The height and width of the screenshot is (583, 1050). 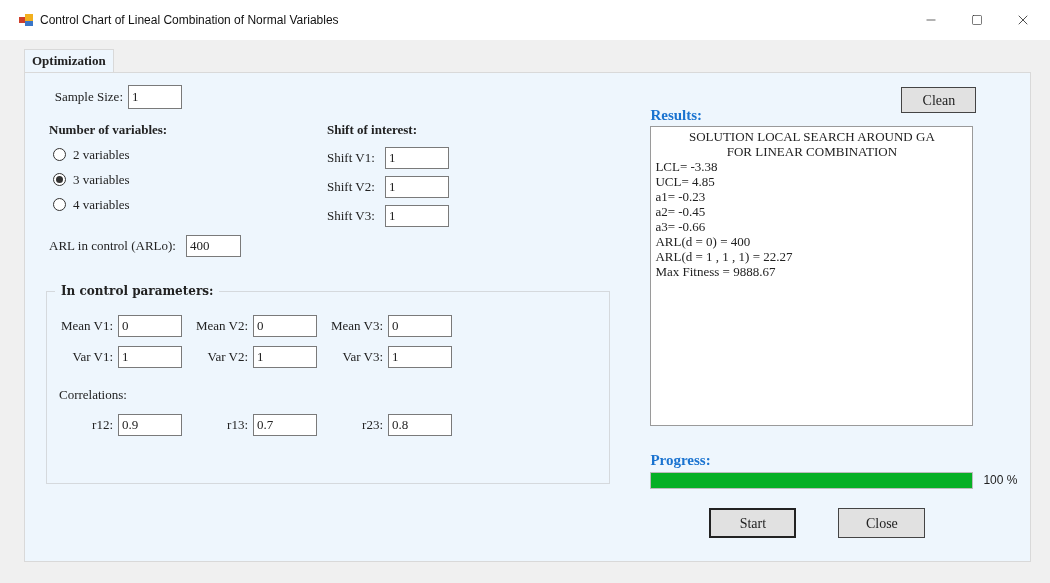 I want to click on tab: Optimization, so click(x=69, y=60).